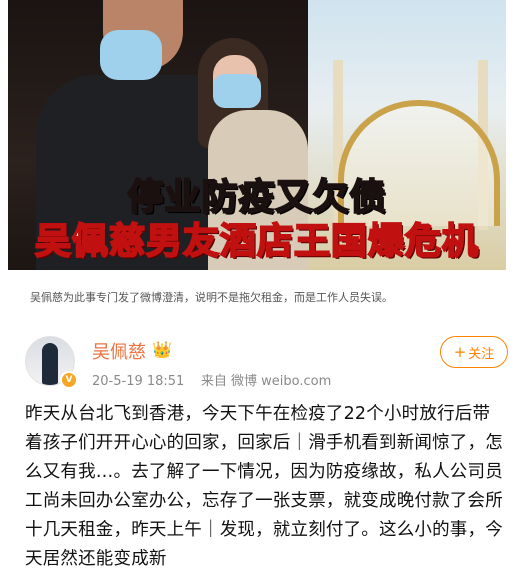  I want to click on woman-face-mask, so click(237, 91).